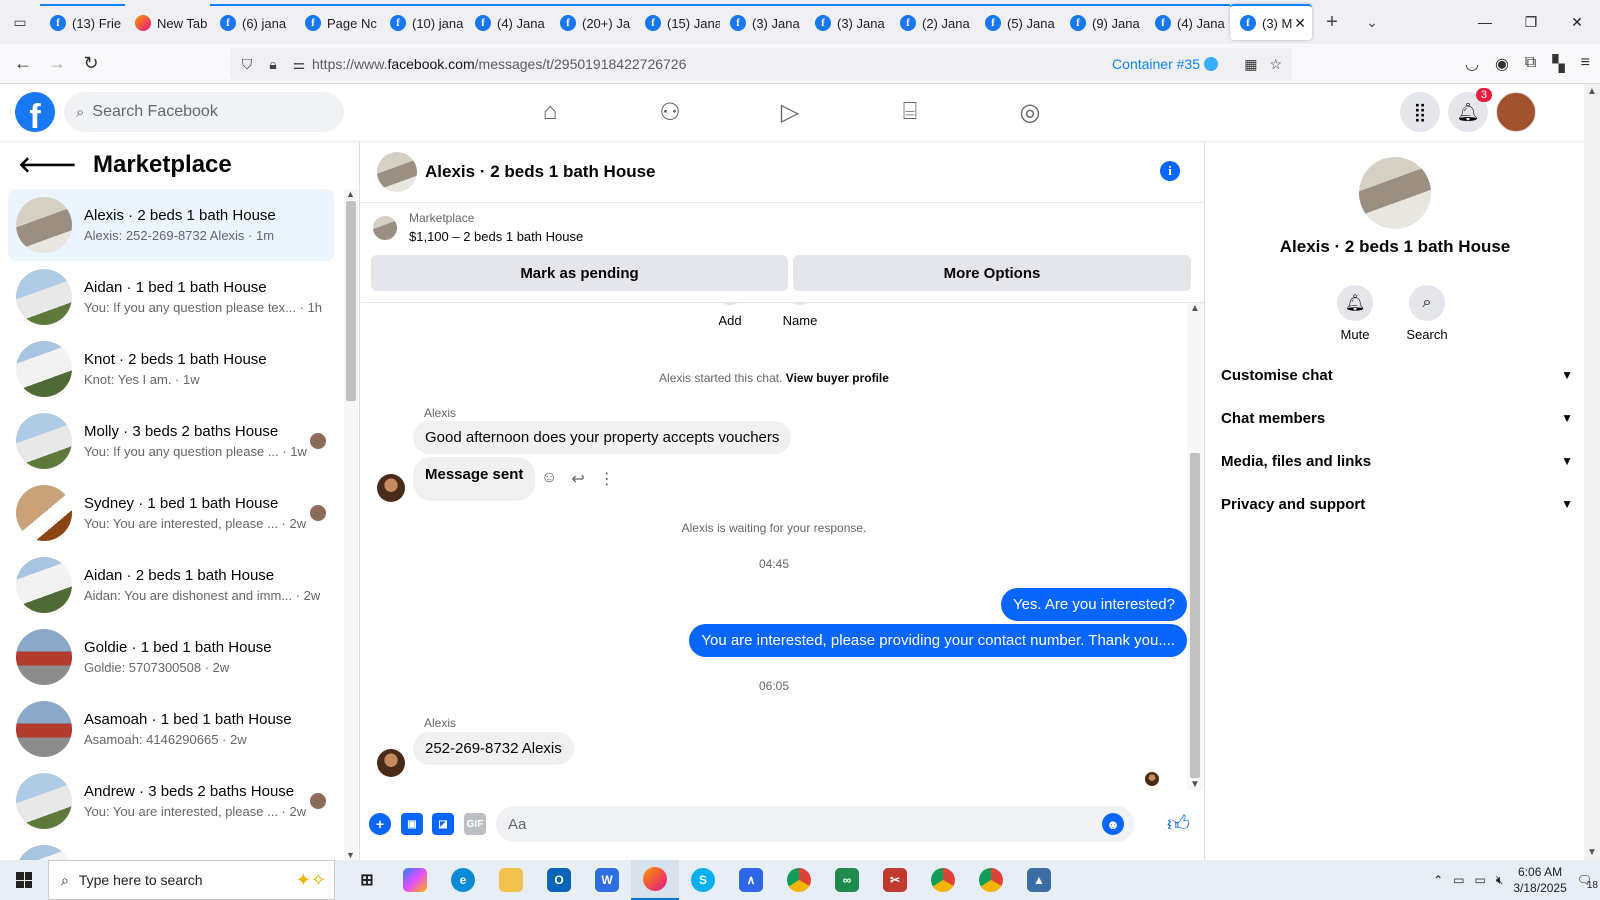  Describe the element at coordinates (1195, 308) in the screenshot. I see `chat-scroll-up-icon: ▲` at that location.